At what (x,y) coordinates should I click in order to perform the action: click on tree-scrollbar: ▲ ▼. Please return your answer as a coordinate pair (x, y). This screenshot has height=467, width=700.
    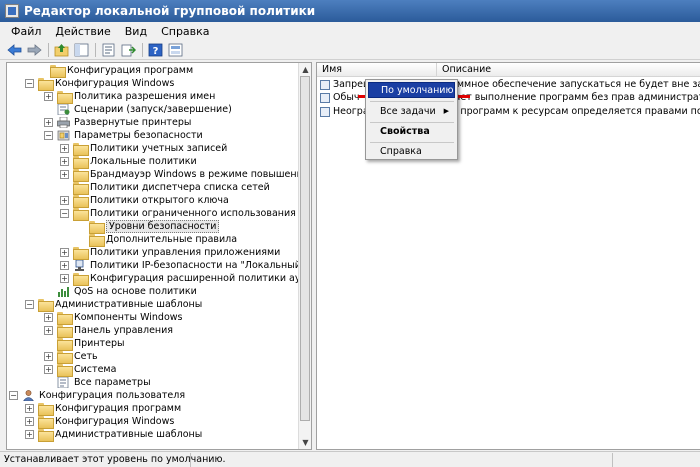
    Looking at the image, I should click on (304, 256).